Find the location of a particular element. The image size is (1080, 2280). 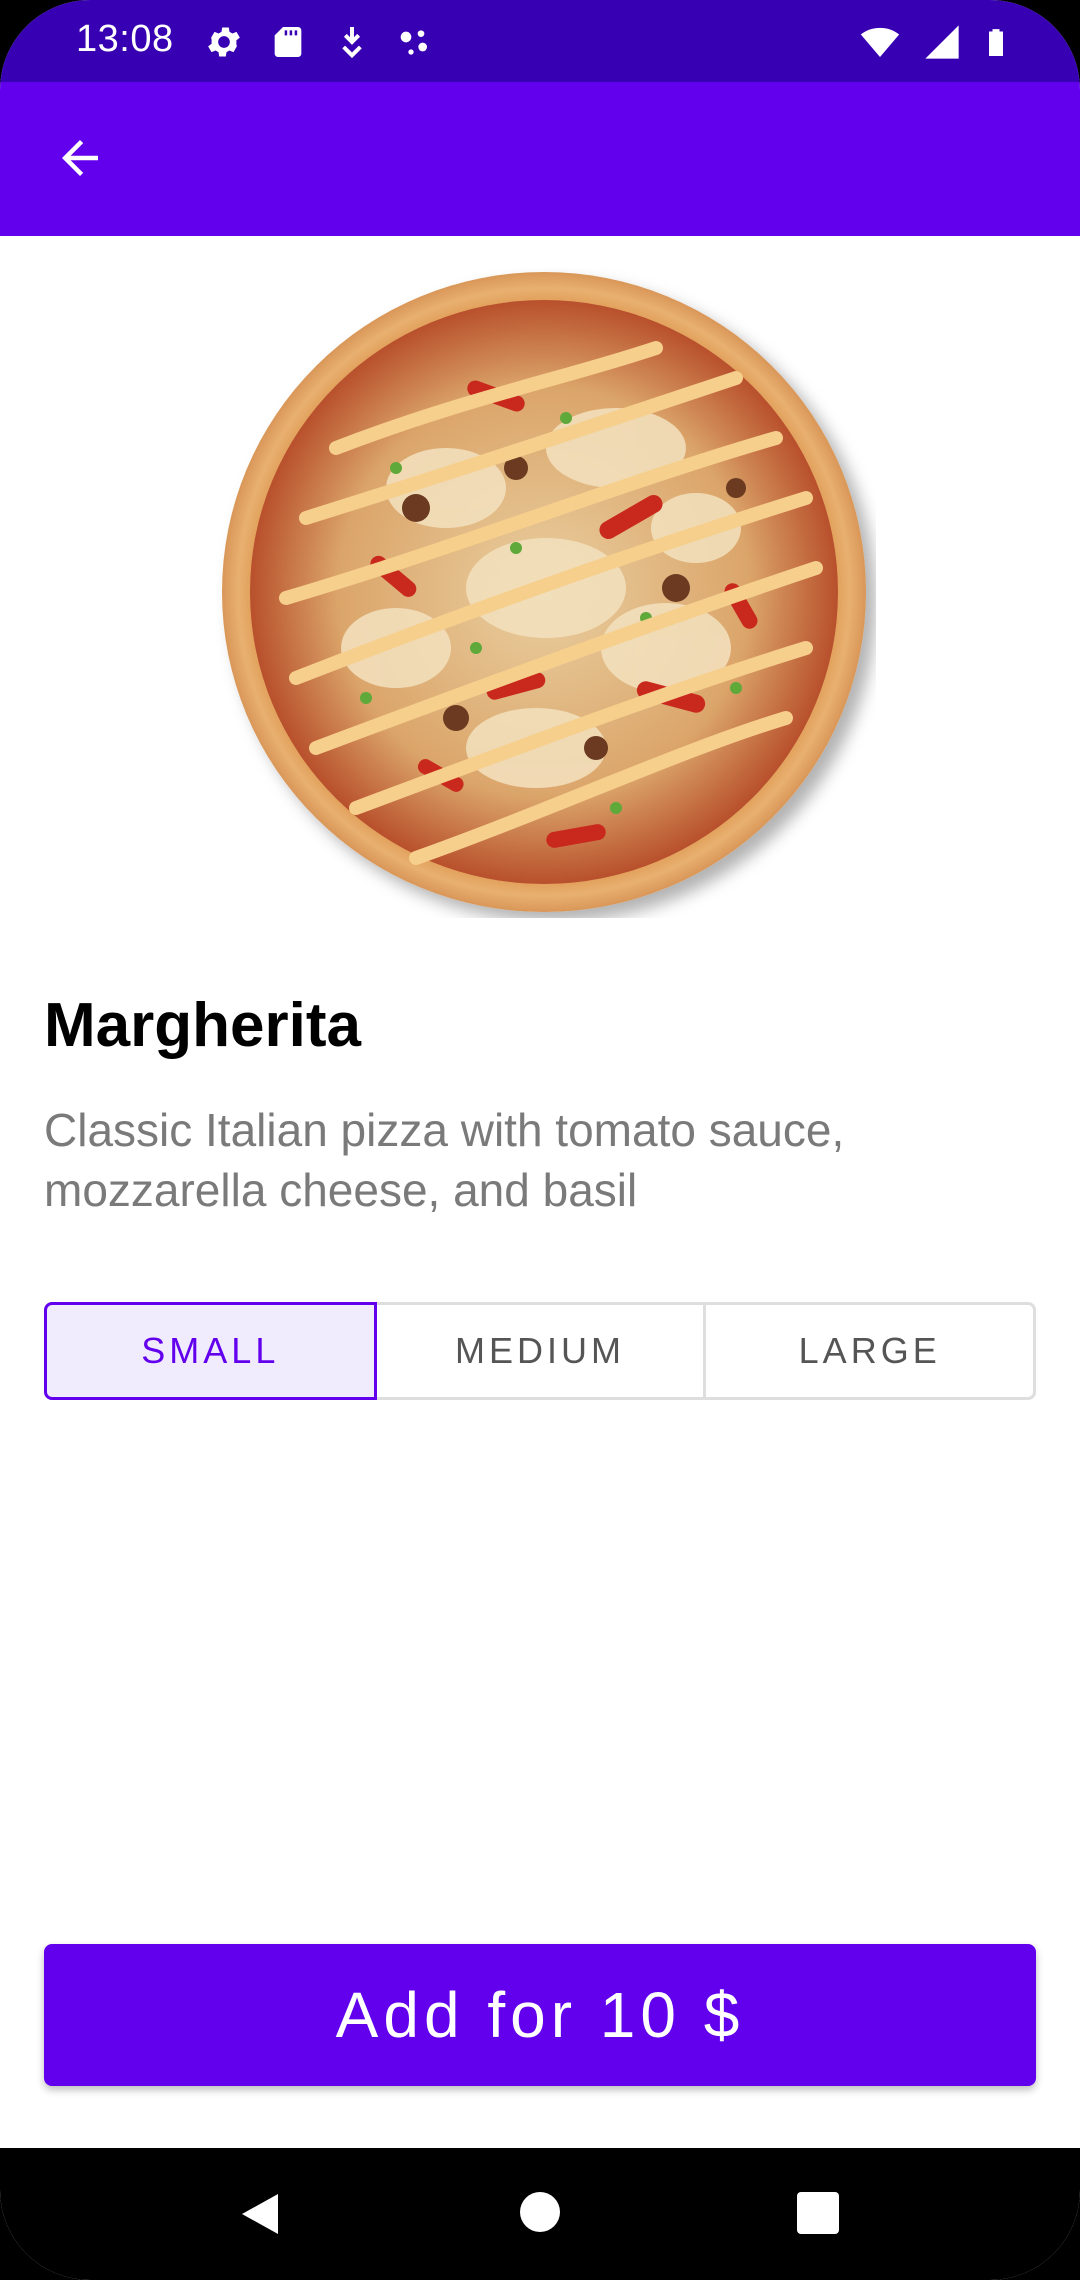

nav-home-icon is located at coordinates (540, 2212).